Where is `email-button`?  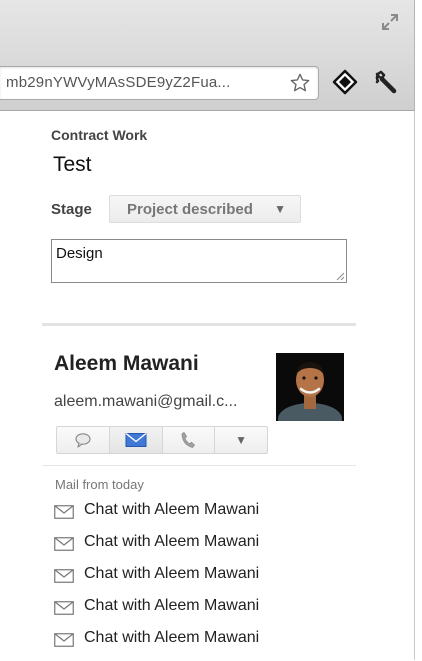
email-button is located at coordinates (136, 440).